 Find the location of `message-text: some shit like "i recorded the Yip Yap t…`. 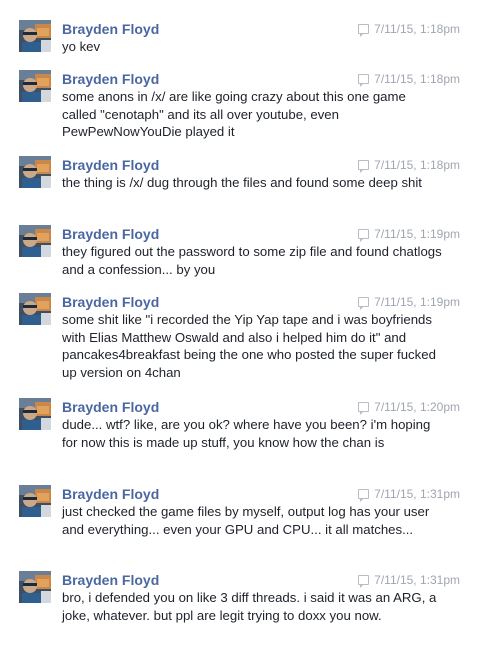

message-text: some shit like "i recorded the Yip Yap t… is located at coordinates (249, 346).